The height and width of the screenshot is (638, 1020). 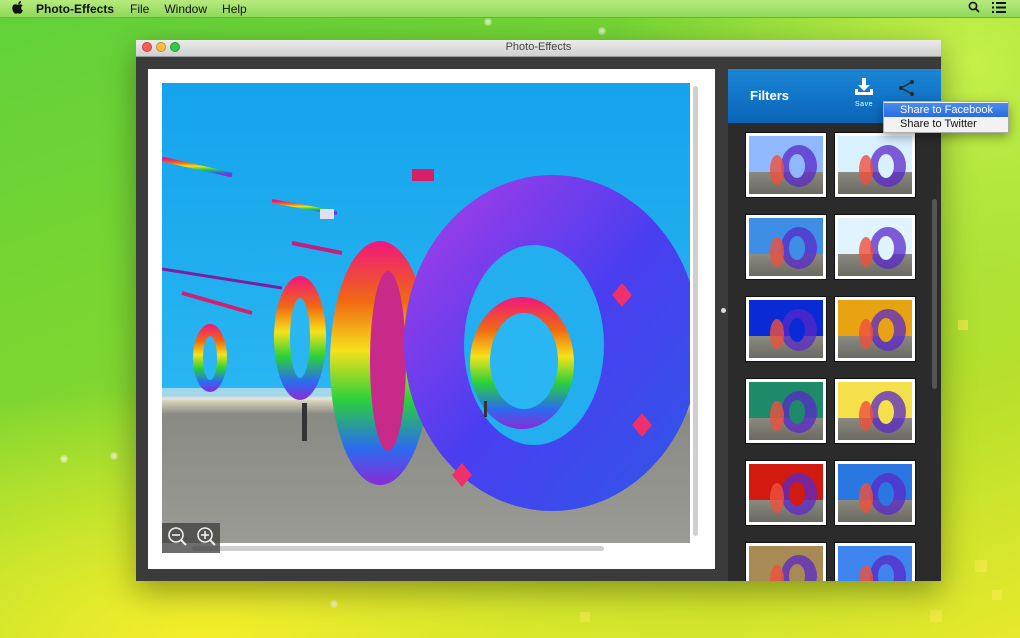 I want to click on zoom-in-icon, so click(x=206, y=538).